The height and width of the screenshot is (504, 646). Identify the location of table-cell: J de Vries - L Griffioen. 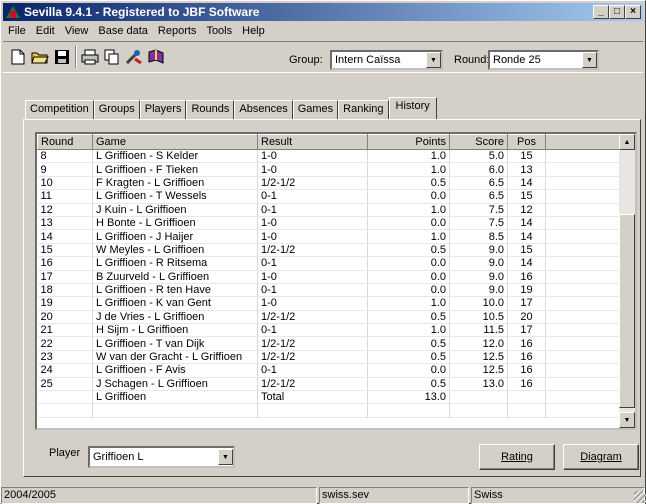
(175, 317).